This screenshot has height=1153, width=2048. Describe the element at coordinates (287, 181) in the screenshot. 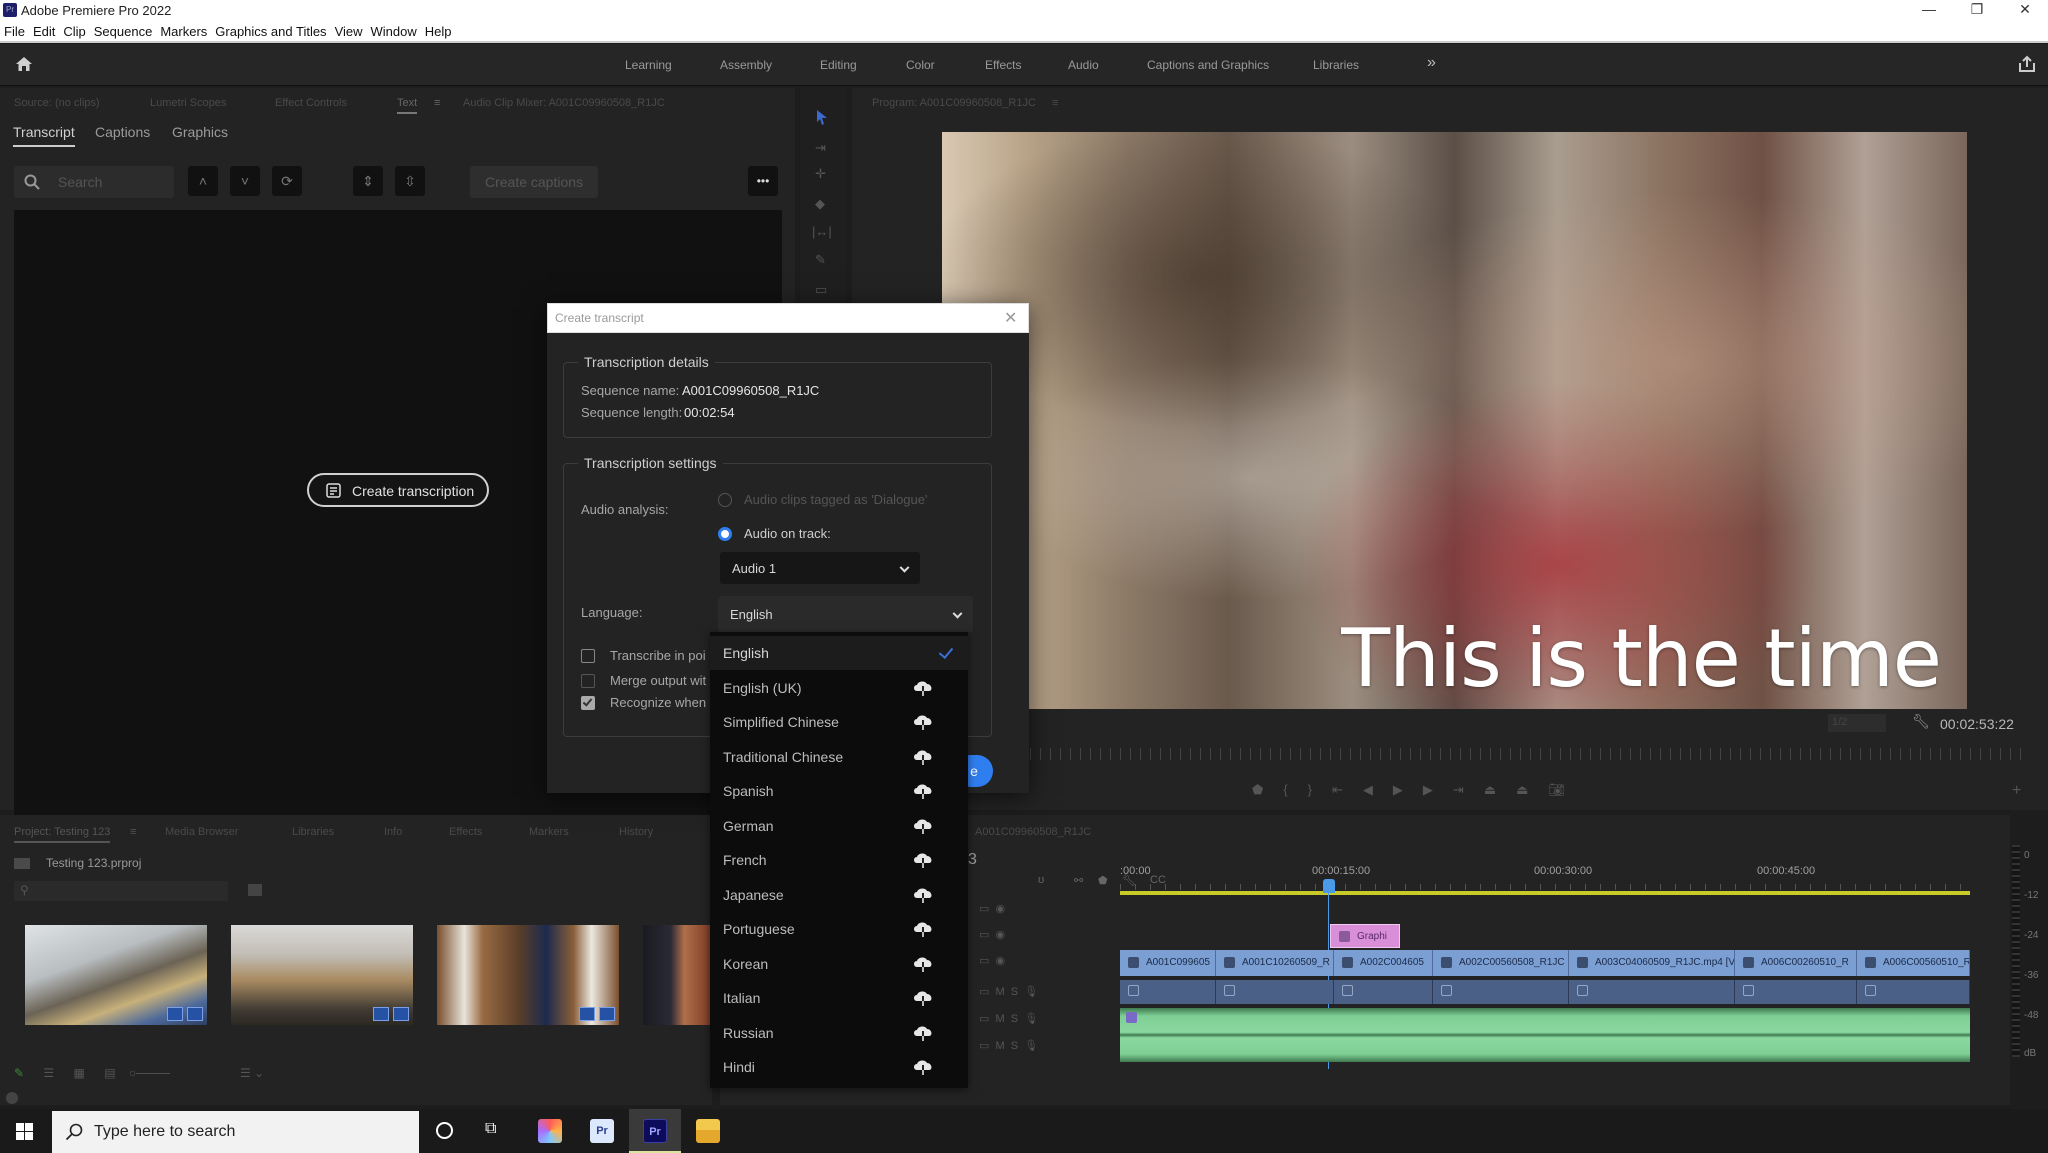

I see `refresh-icon: ⟳` at that location.